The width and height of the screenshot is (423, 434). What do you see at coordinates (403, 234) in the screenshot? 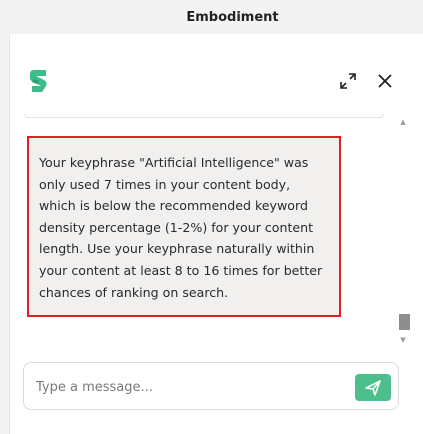
I see `message-scrollbar: ▲ ▼` at bounding box center [403, 234].